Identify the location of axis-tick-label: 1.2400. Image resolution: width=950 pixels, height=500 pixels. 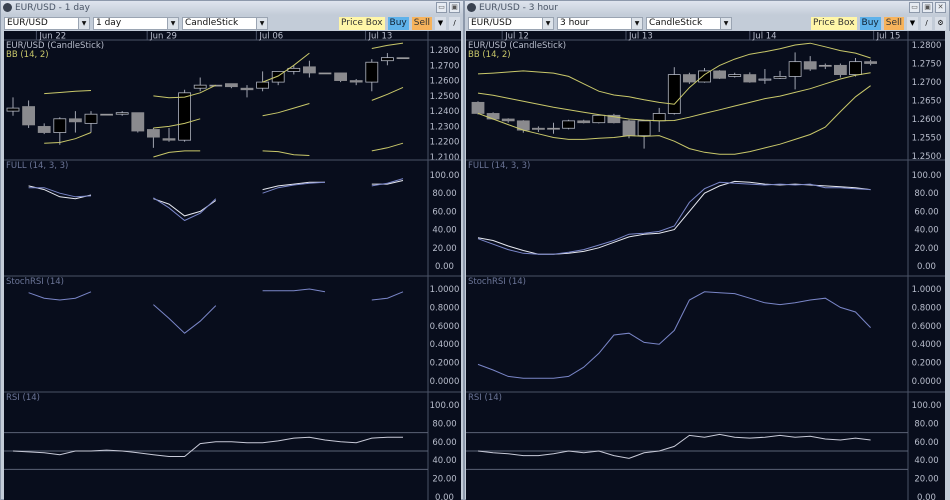
(445, 112).